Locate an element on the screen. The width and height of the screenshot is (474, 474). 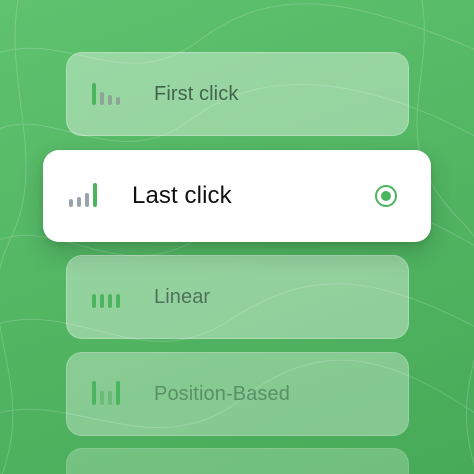
option-label: Position-Based is located at coordinates (222, 393).